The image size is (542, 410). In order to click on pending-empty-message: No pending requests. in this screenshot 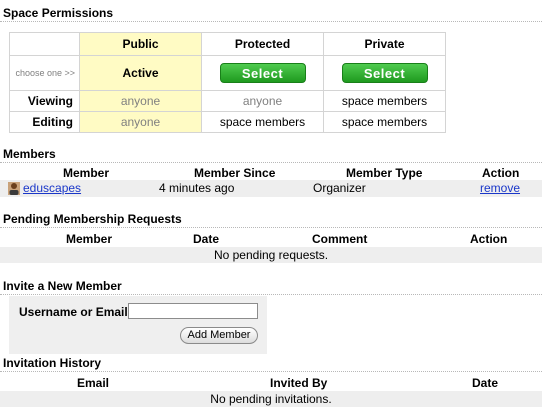, I will do `click(271, 255)`.